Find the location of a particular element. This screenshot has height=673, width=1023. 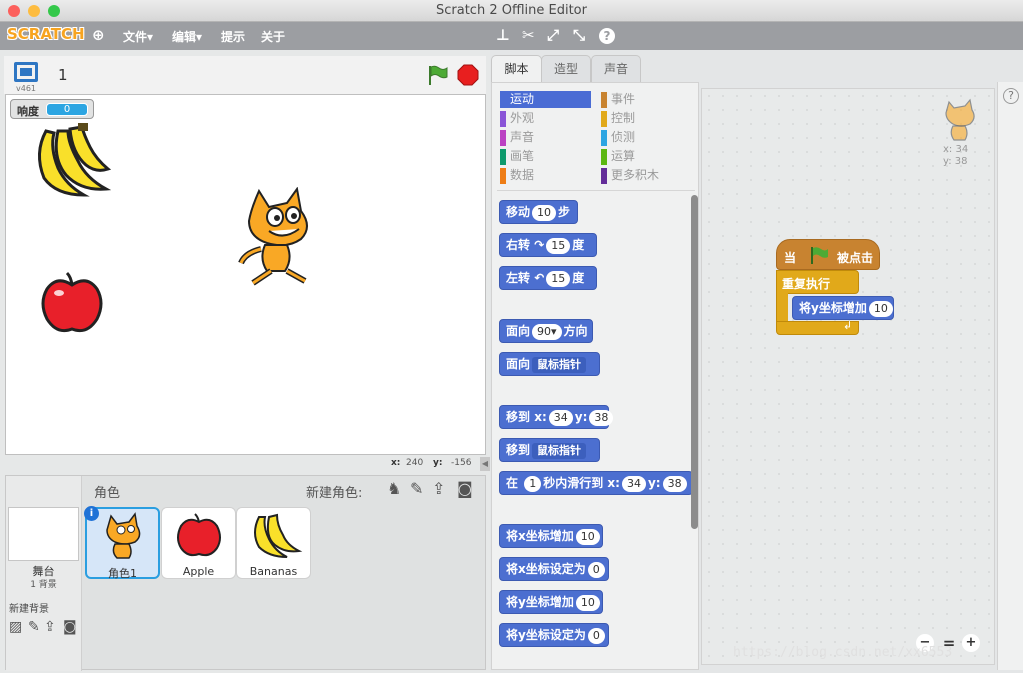

bananas-sprite is located at coordinates (68, 163).